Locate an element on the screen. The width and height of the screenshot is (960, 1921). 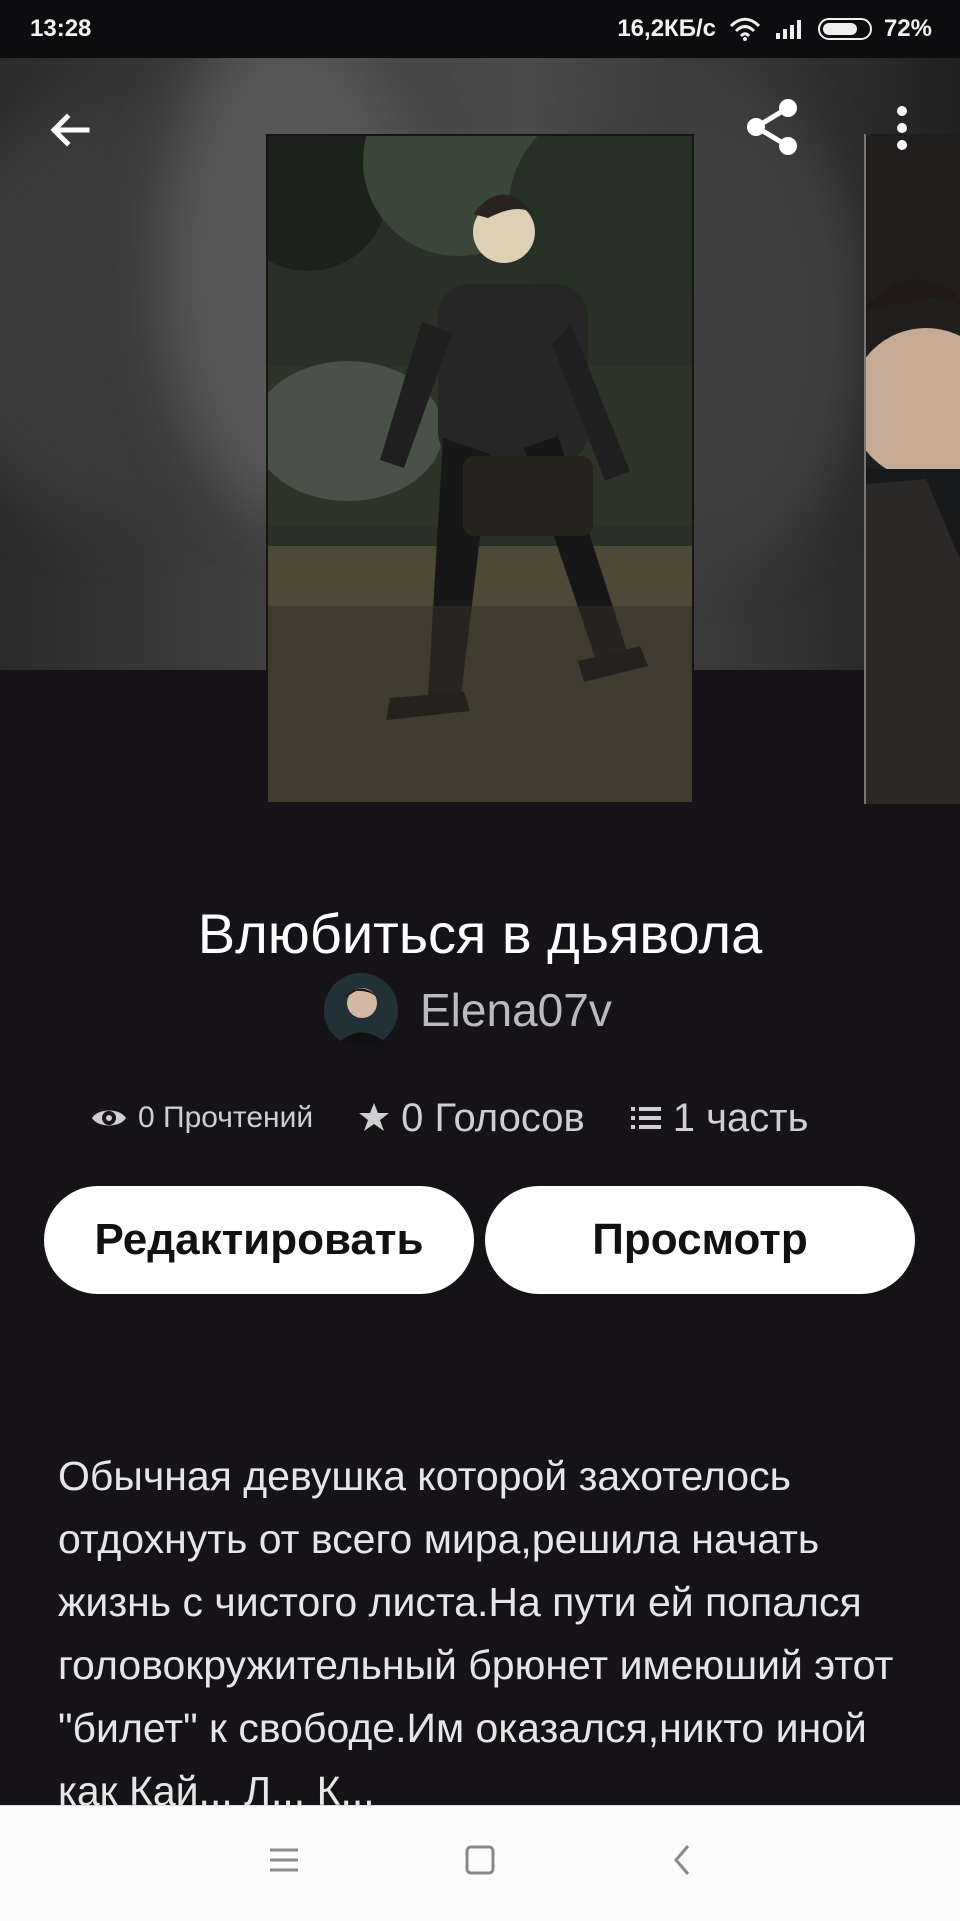
status-indicators: 16,2КБ/с 72% is located at coordinates (774, 29).